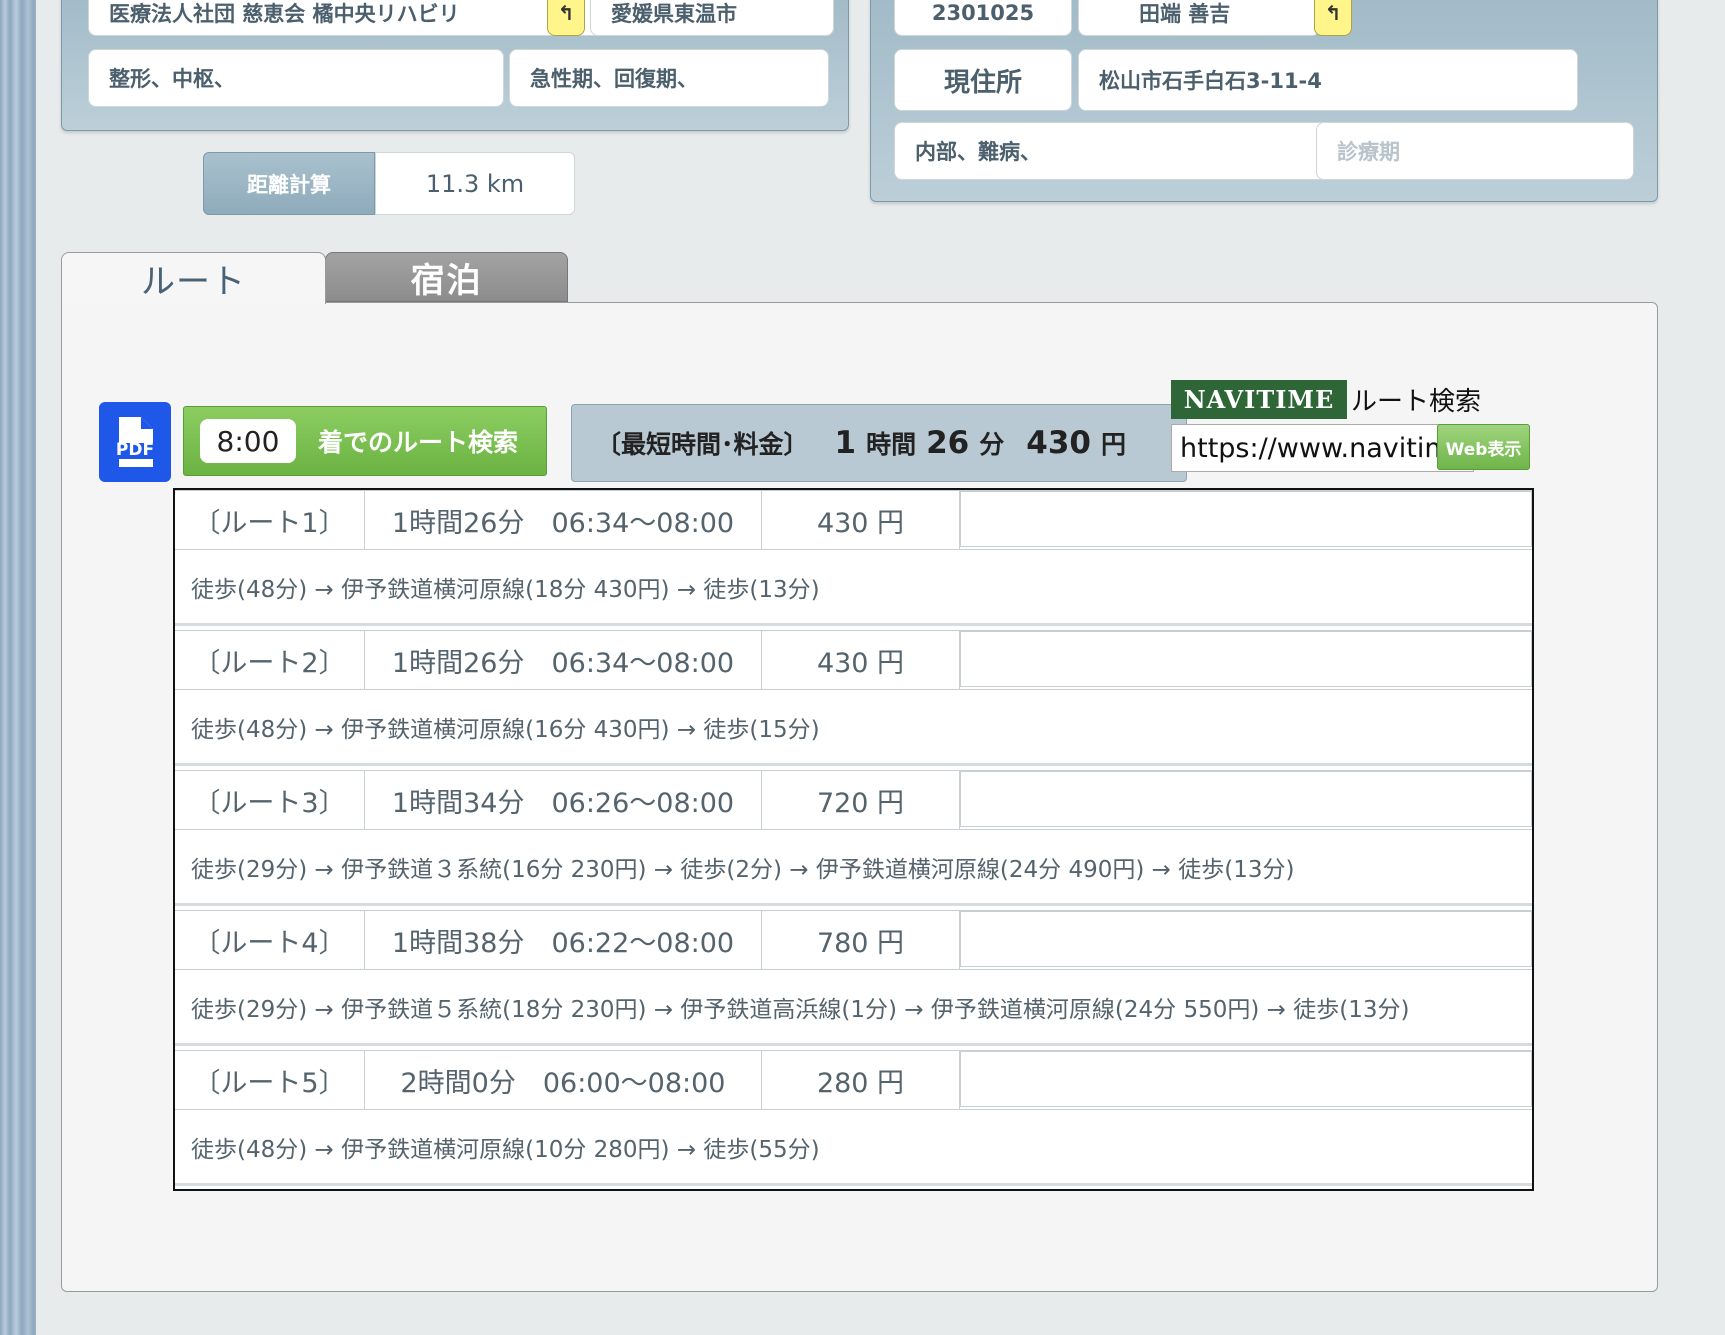 This screenshot has width=1725, height=1335. What do you see at coordinates (135, 450) in the screenshot?
I see `pdf-label: PDF` at bounding box center [135, 450].